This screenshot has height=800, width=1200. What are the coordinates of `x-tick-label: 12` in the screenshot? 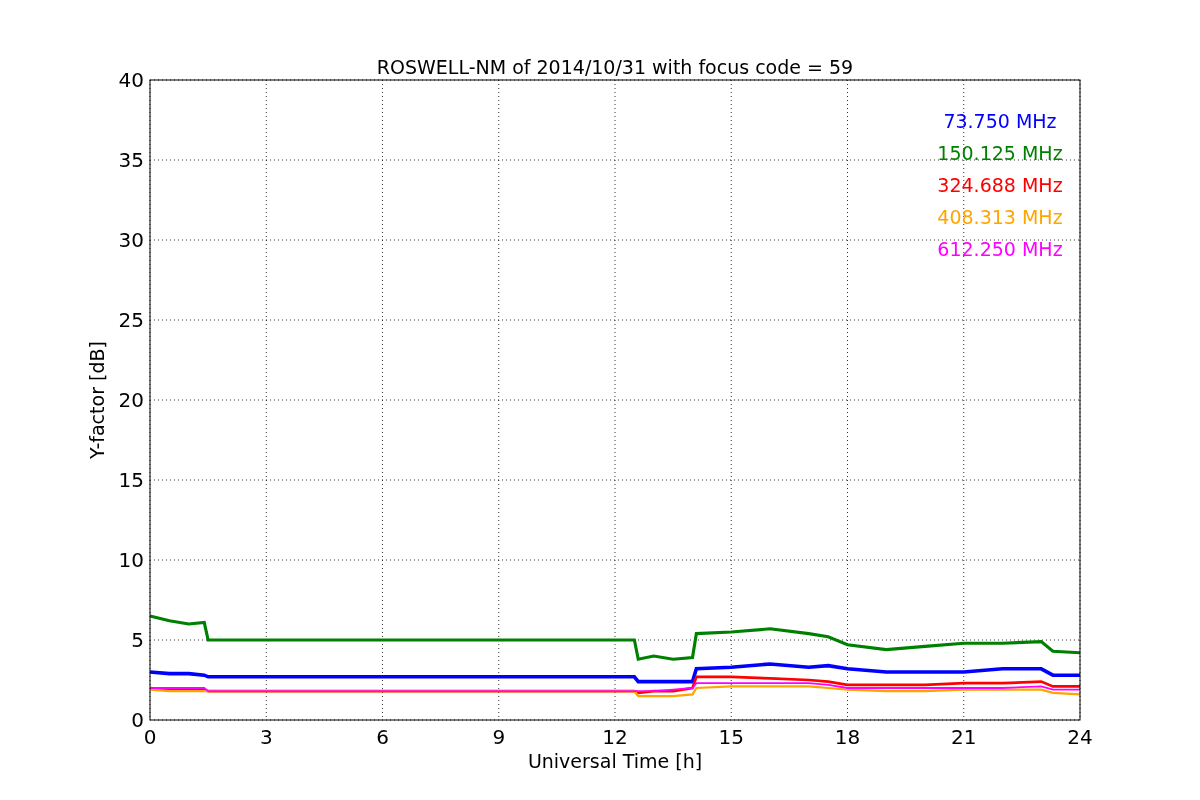 It's located at (615, 737).